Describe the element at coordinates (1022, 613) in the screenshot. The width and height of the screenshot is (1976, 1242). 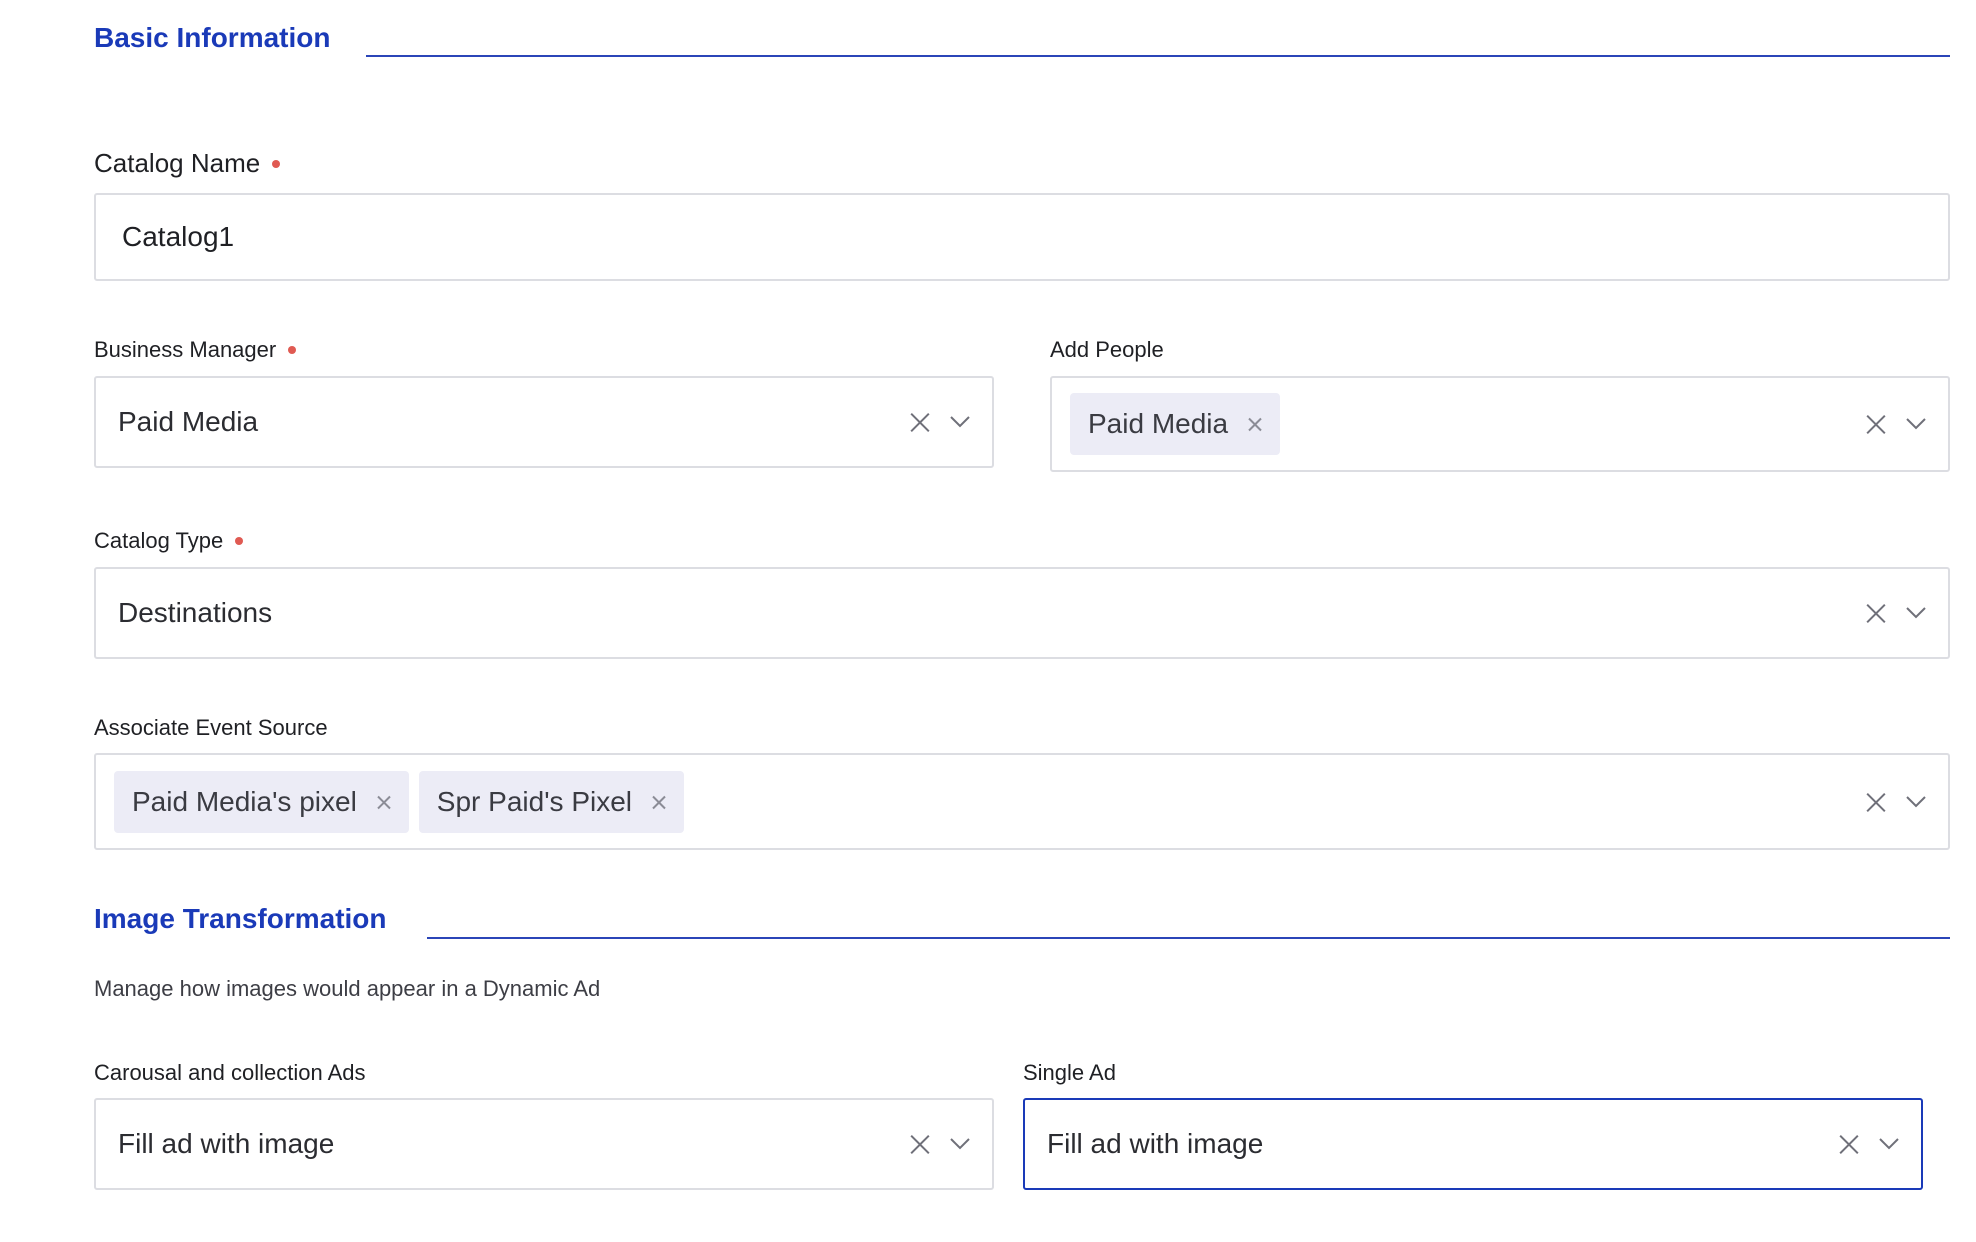
I see `catalog-type-select: Destinations` at that location.